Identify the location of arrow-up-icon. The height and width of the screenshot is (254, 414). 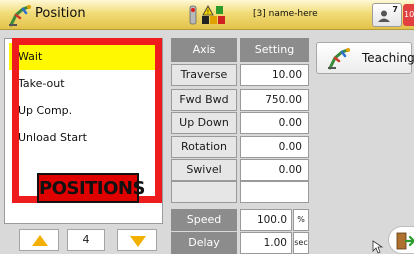
(40, 240).